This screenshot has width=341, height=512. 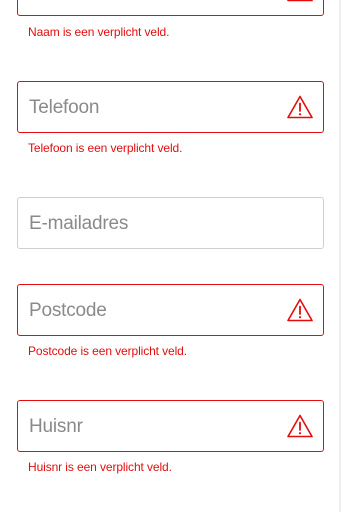 What do you see at coordinates (68, 310) in the screenshot?
I see `postcode-placeholder: Postcode` at bounding box center [68, 310].